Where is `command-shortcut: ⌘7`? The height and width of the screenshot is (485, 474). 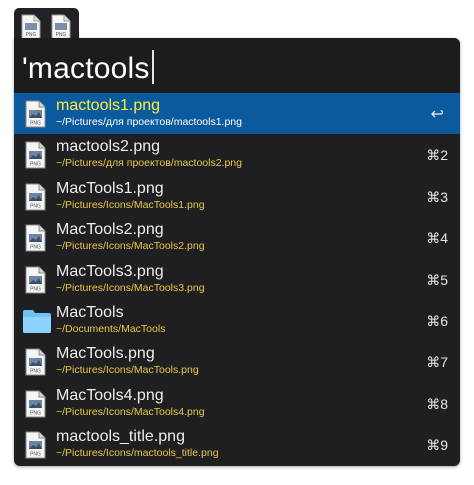 command-shortcut: ⌘7 is located at coordinates (437, 362).